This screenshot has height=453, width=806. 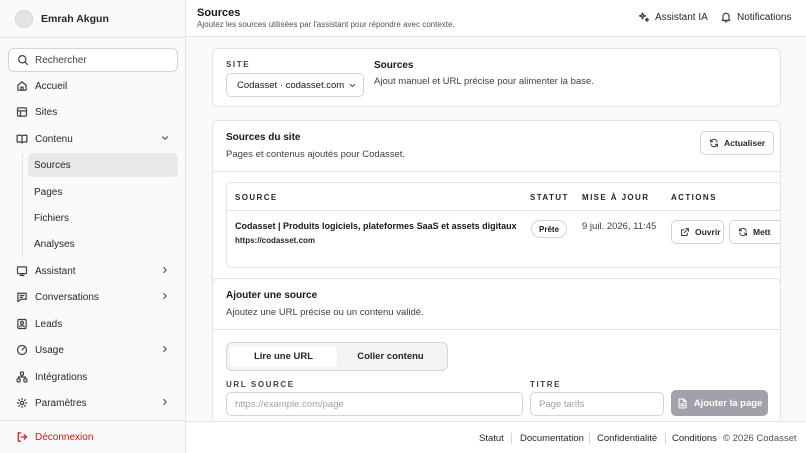 What do you see at coordinates (103, 218) in the screenshot?
I see `sidebar-subitem-fichiers: Fichiers` at bounding box center [103, 218].